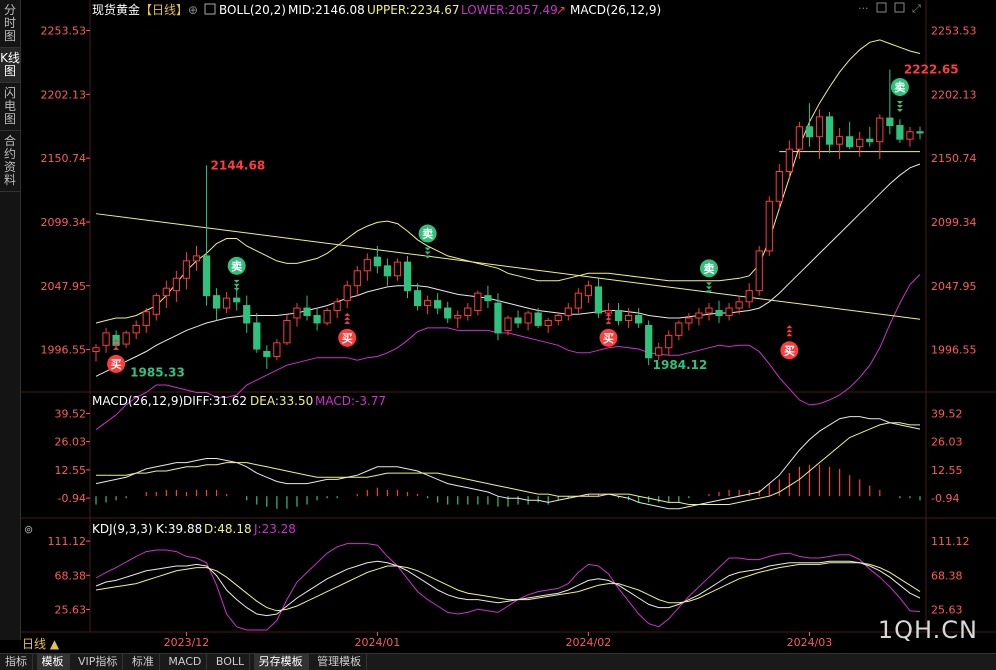 Image resolution: width=996 pixels, height=670 pixels. I want to click on price-tick-right: 2253.53, so click(954, 31).